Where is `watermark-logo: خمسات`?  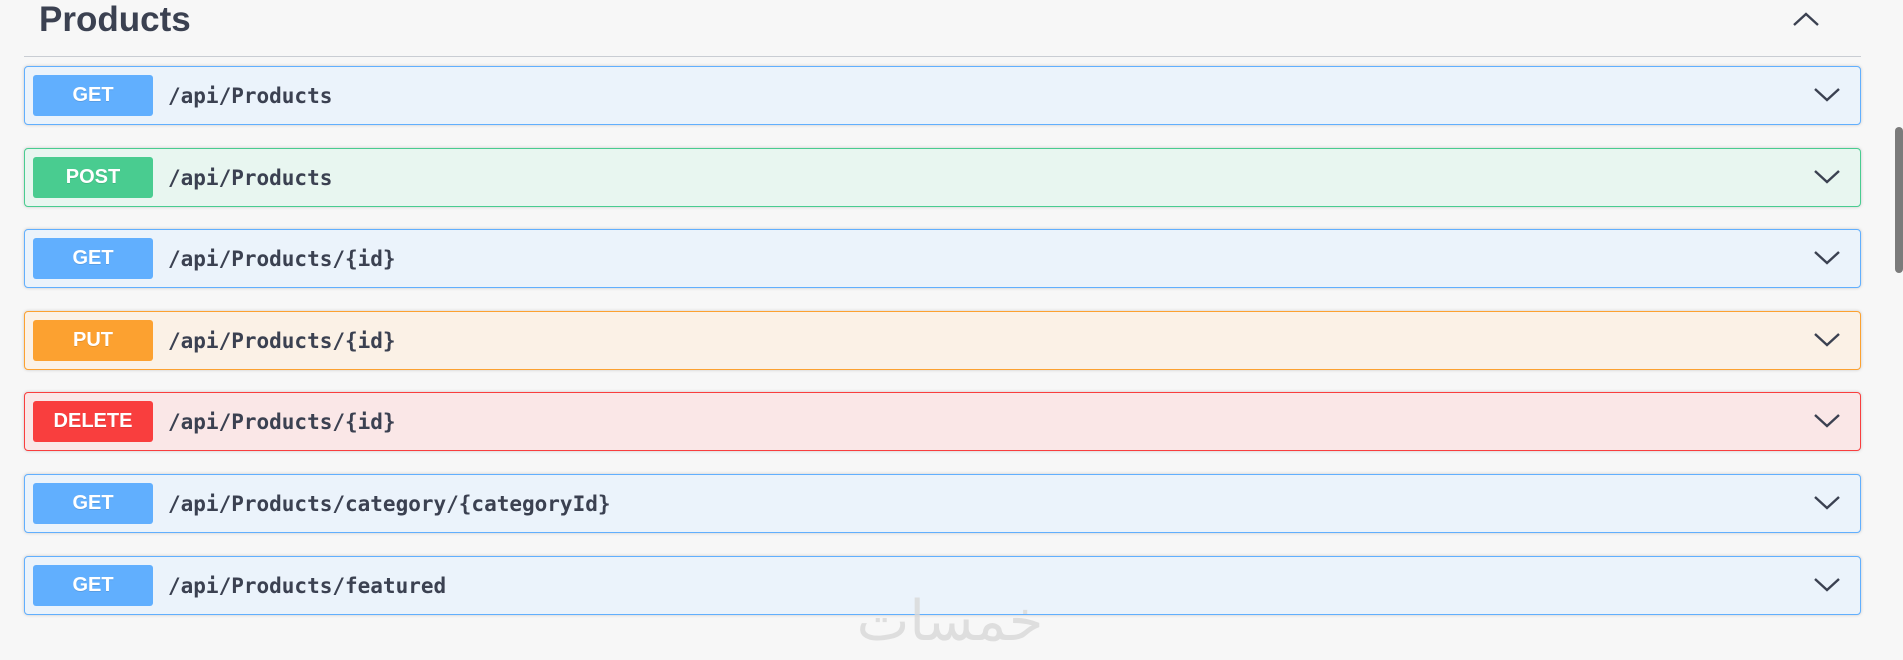 watermark-logo: خمسات is located at coordinates (950, 621).